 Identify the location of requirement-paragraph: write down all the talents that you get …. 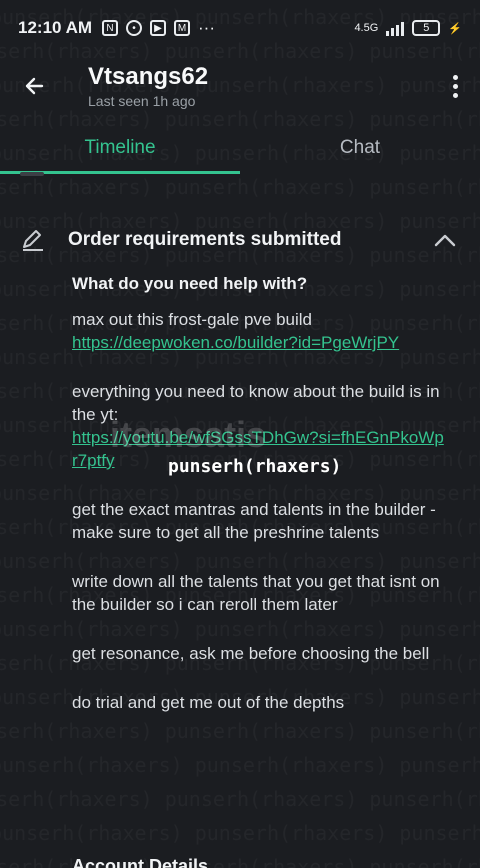
(256, 593).